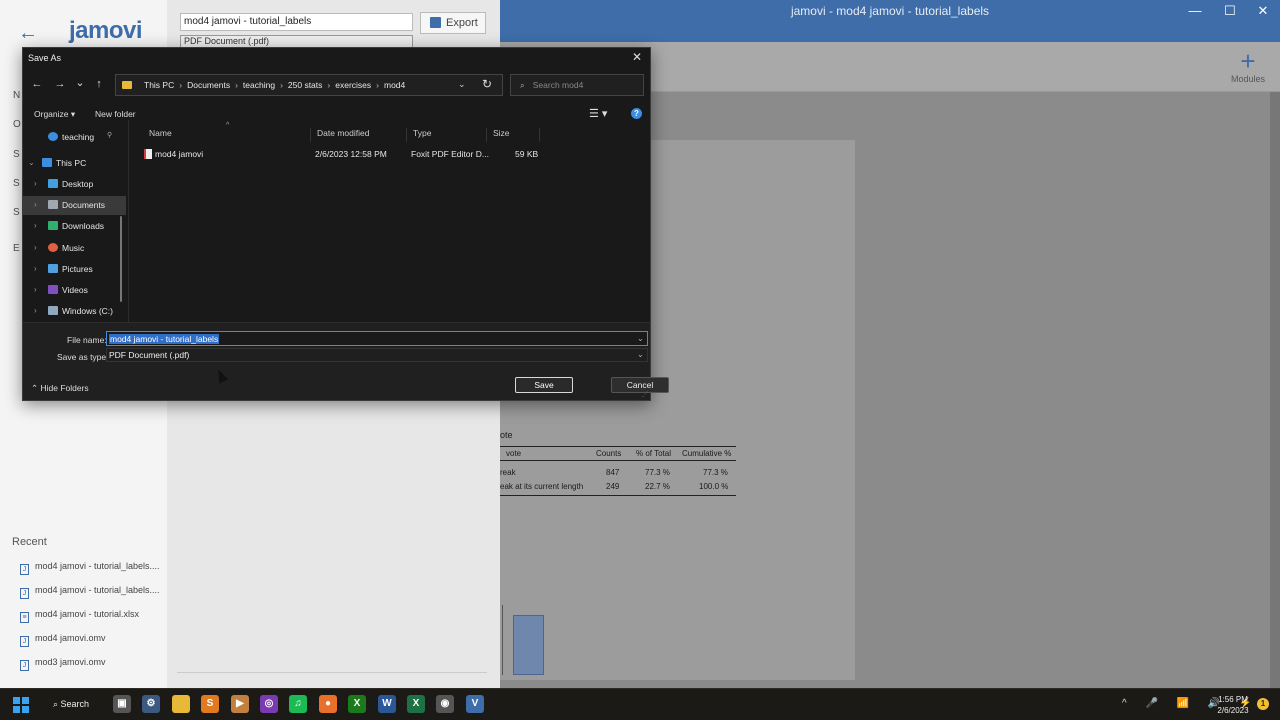  I want to click on export-filename-field: mod4 jamovi - tutorial_labels, so click(296, 22).